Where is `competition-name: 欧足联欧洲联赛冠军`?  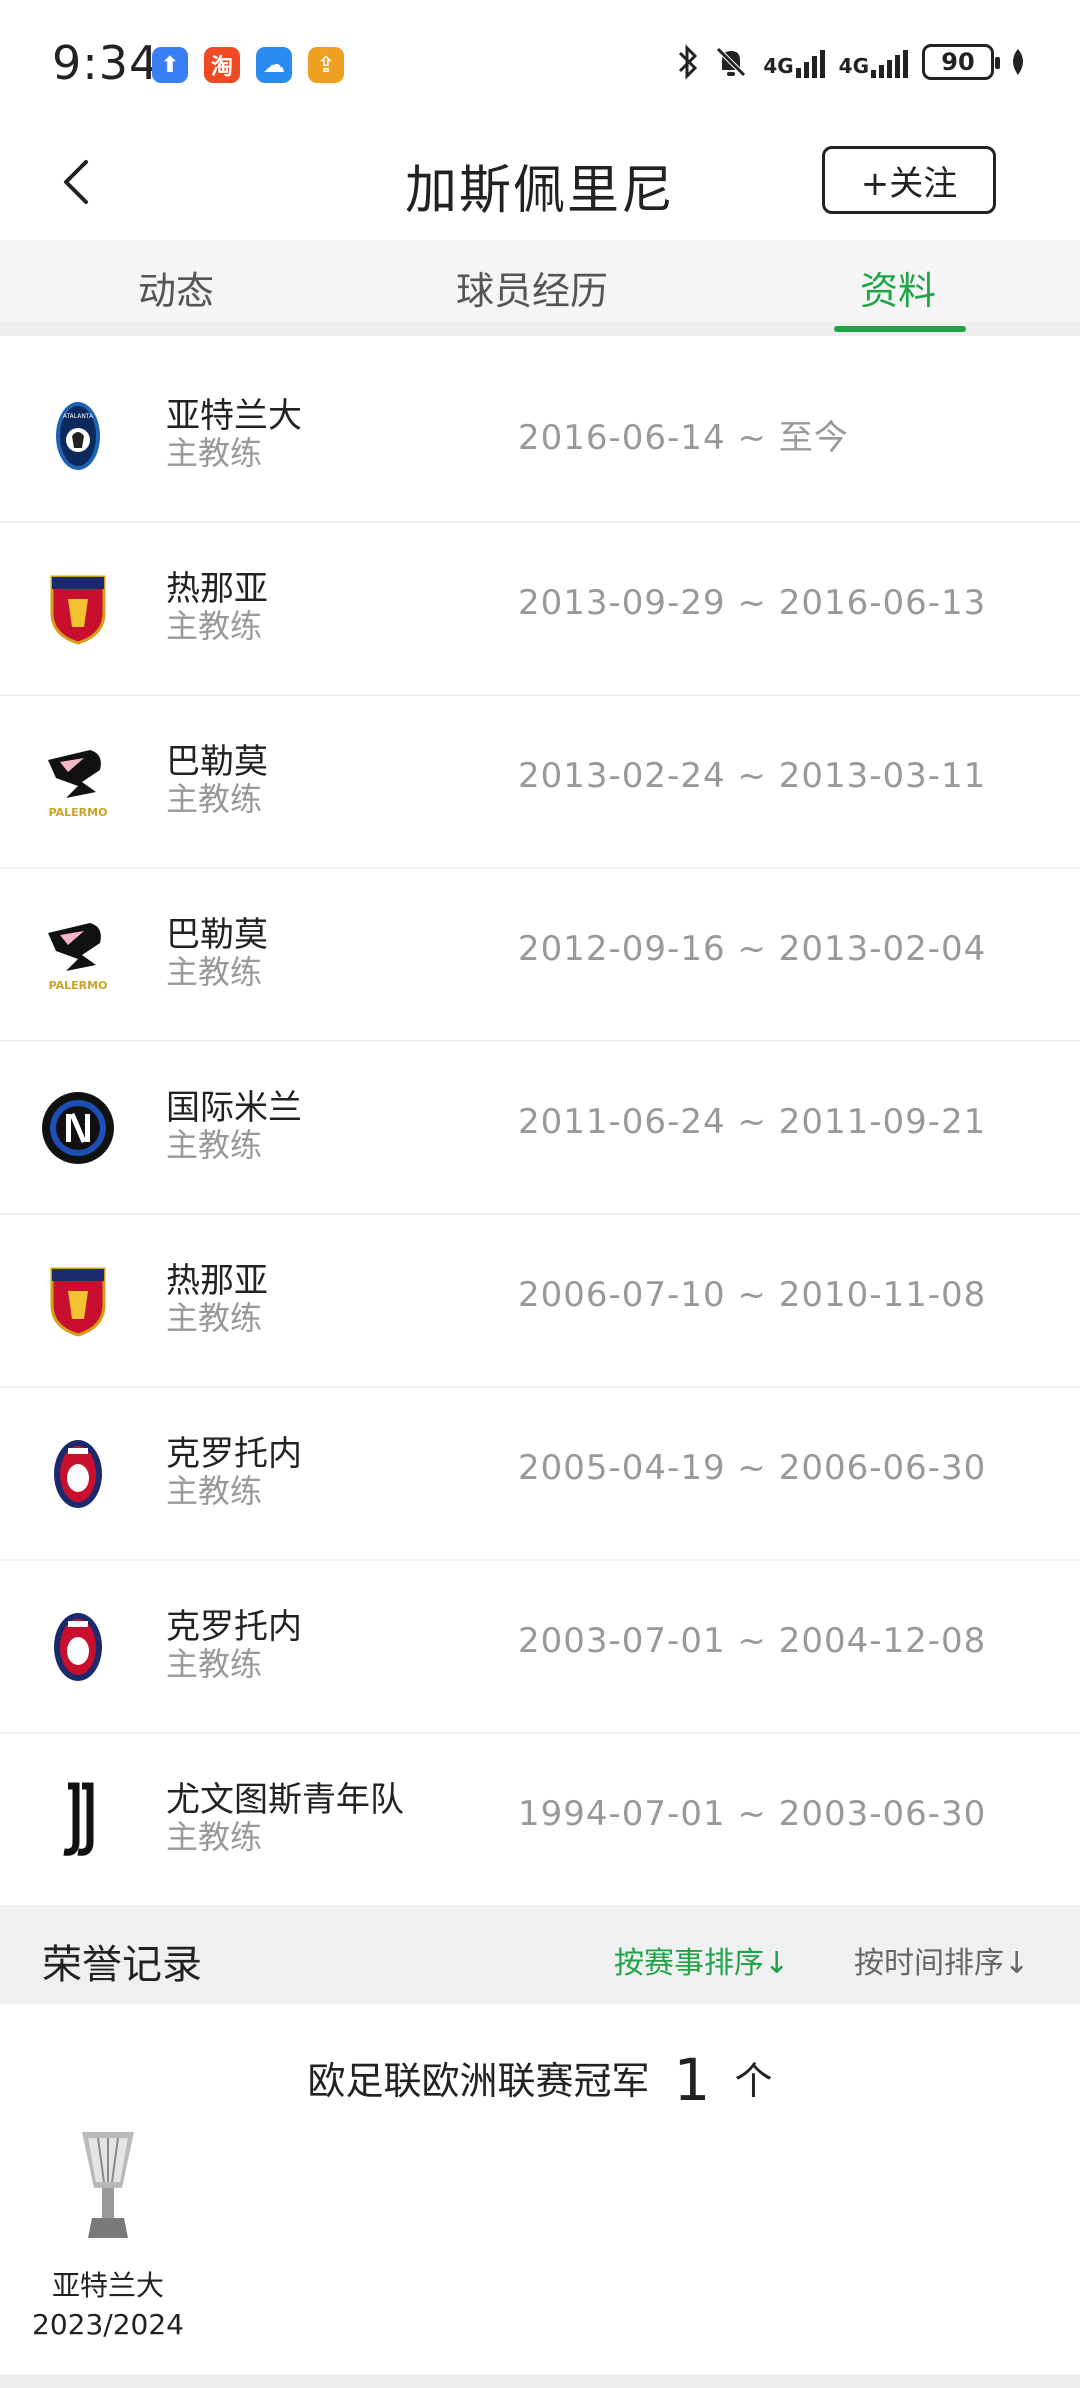
competition-name: 欧足联欧洲联赛冠军 is located at coordinates (478, 2081).